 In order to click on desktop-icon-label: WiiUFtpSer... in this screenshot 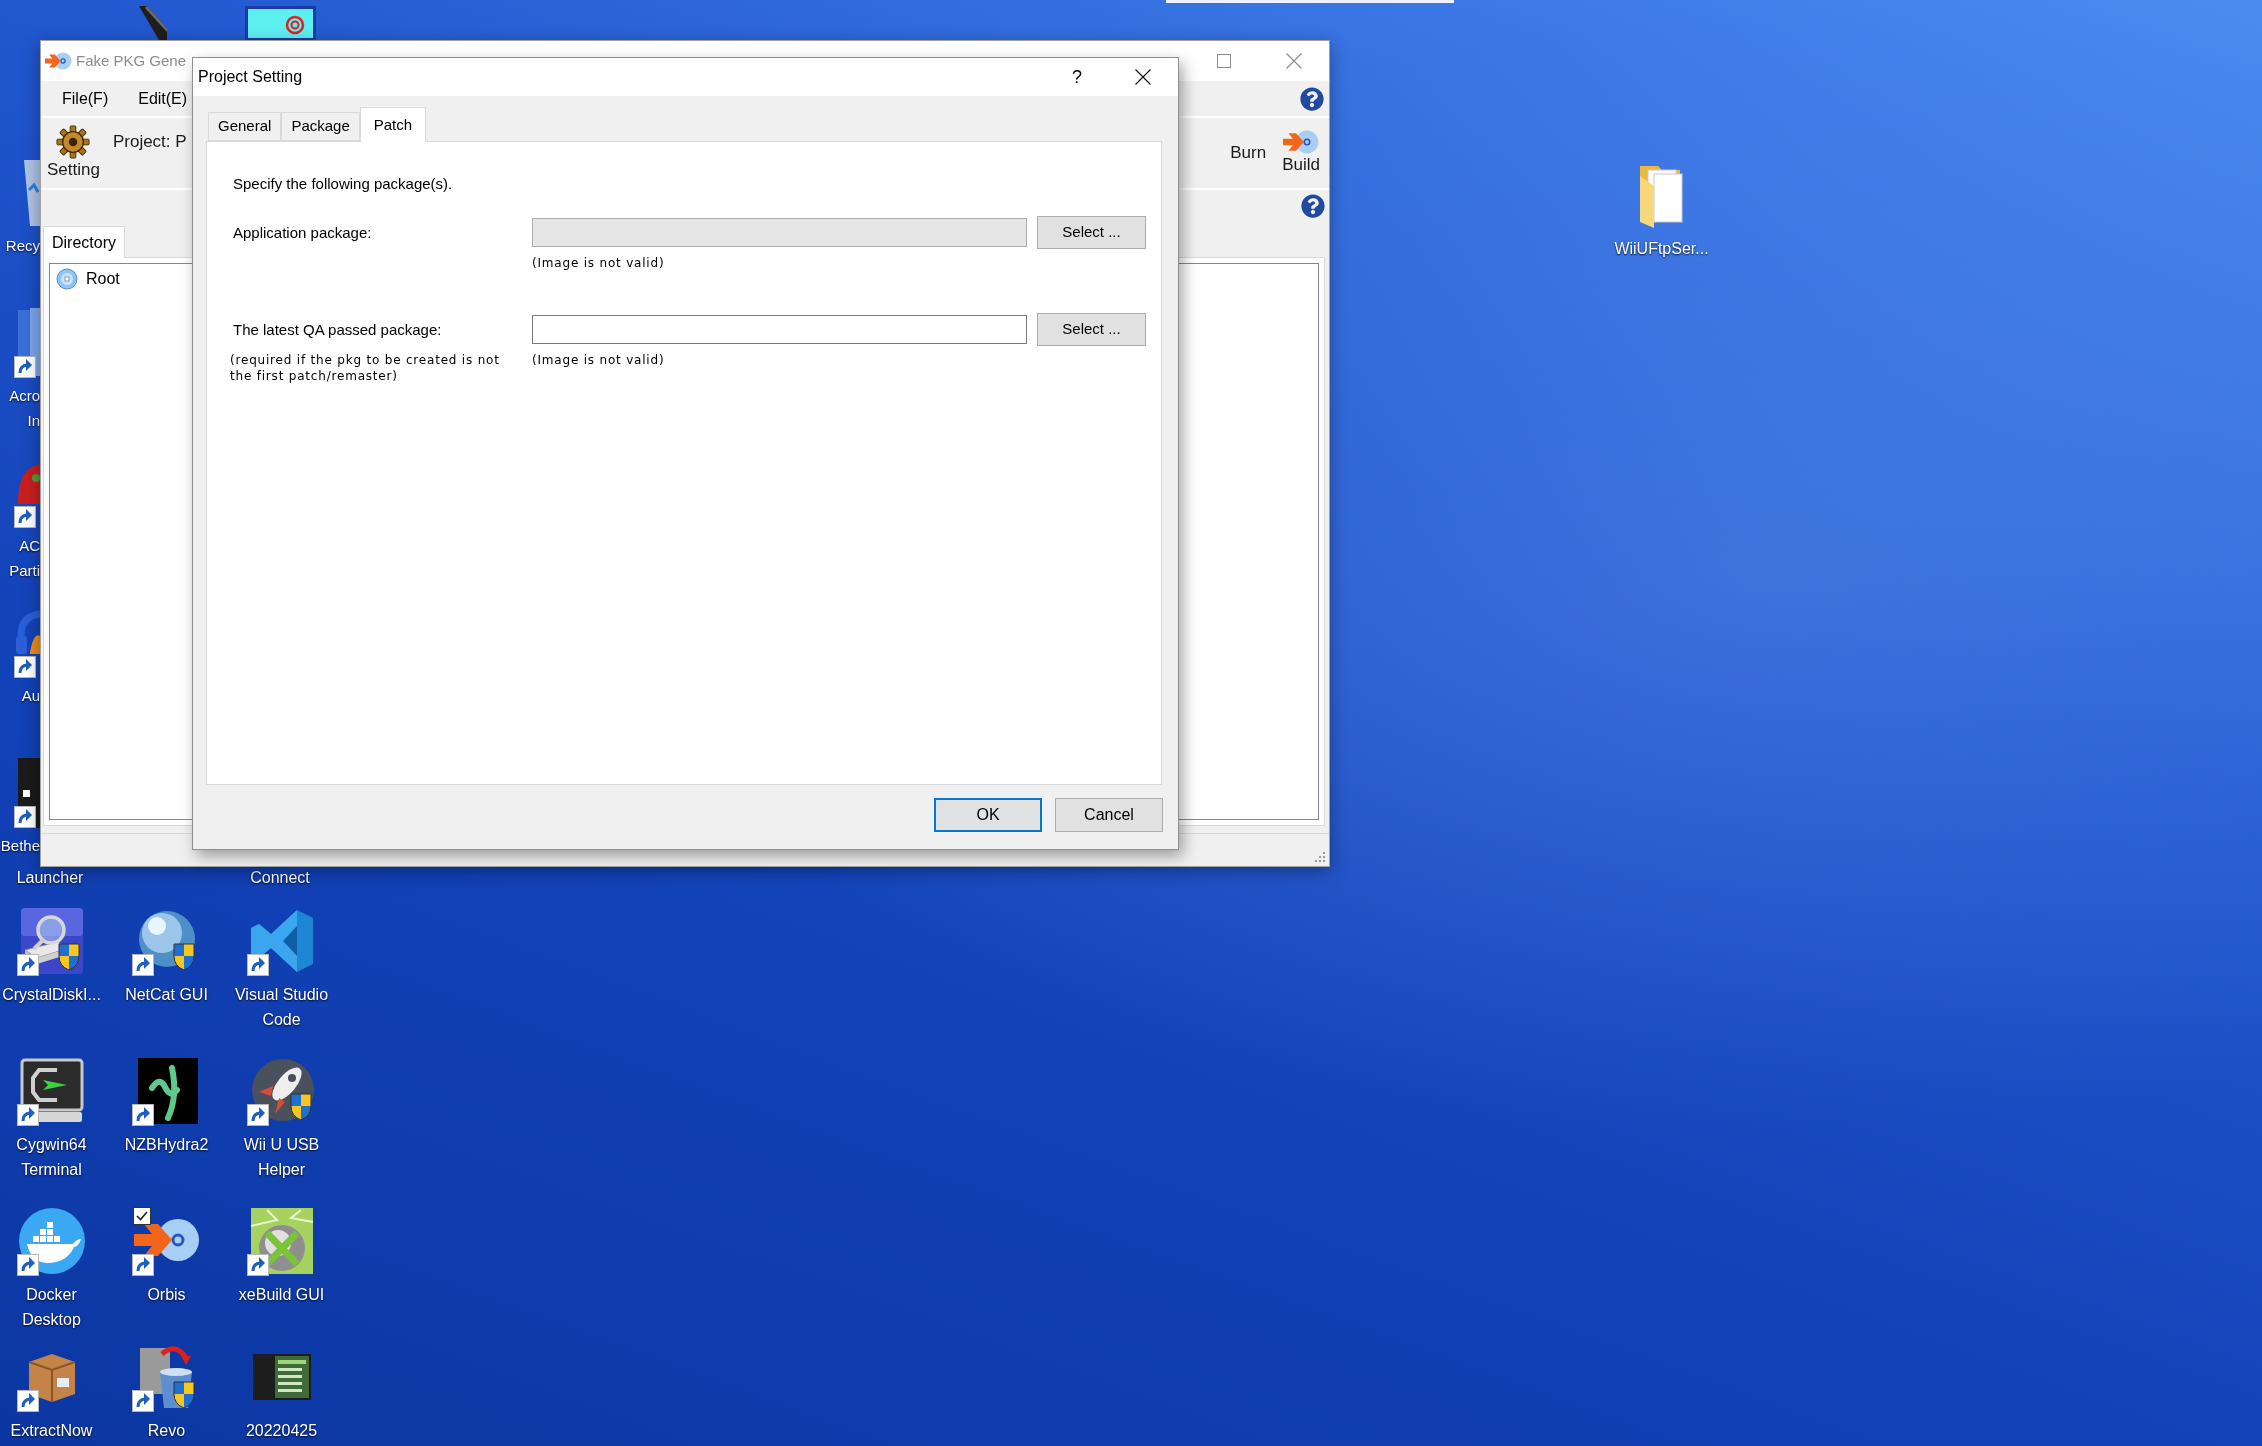, I will do `click(1661, 248)`.